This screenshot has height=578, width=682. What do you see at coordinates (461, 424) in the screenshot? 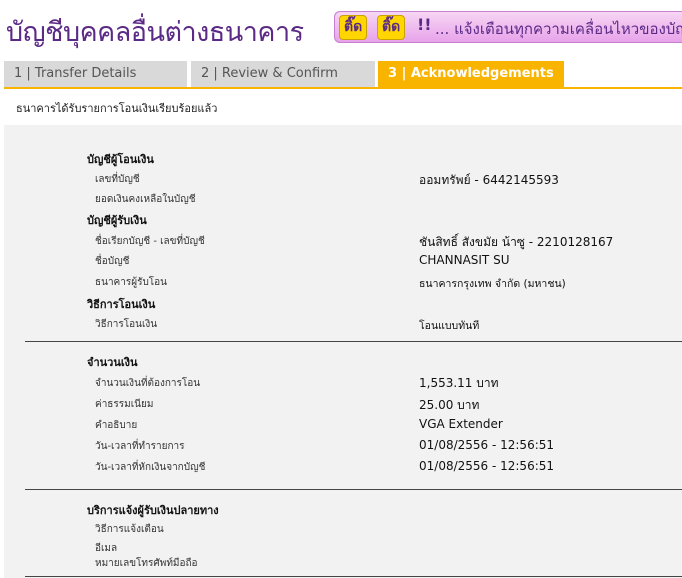
I see `description-value: VGA Extender` at bounding box center [461, 424].